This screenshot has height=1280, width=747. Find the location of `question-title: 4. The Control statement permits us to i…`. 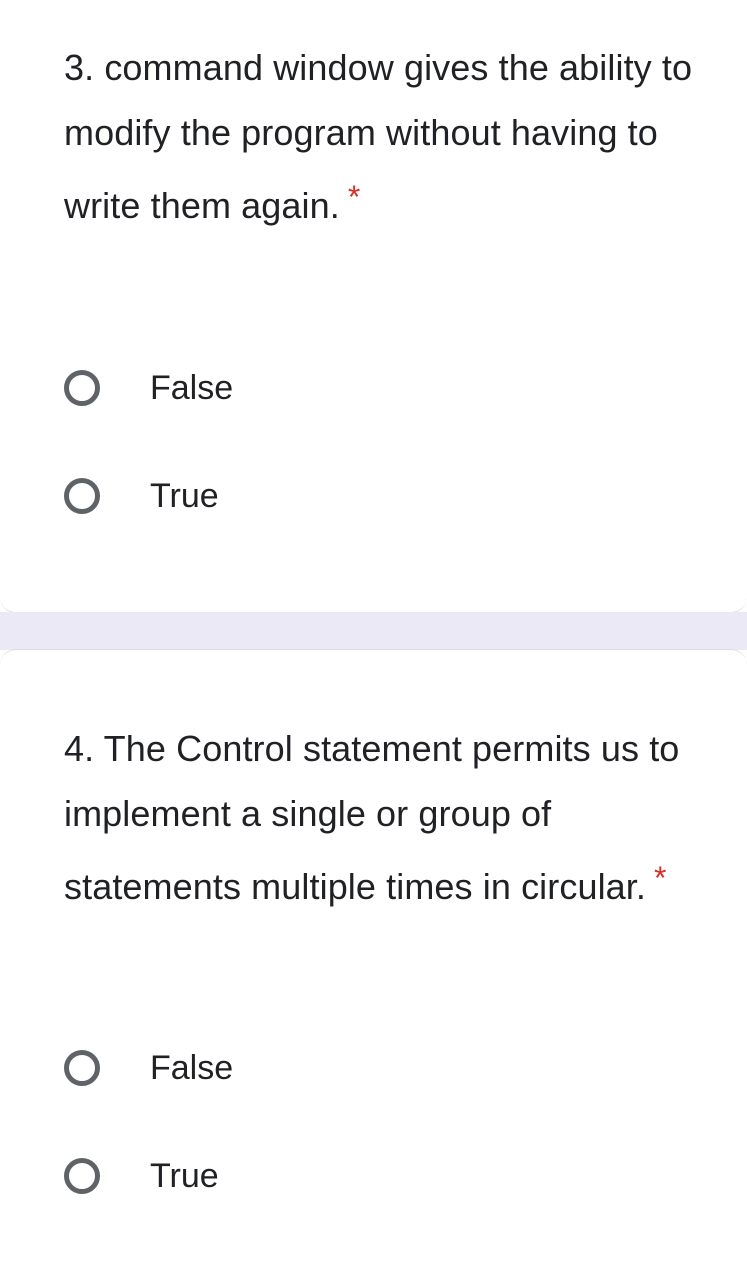

question-title: 4. The Control statement permits us to i… is located at coordinates (394, 818).